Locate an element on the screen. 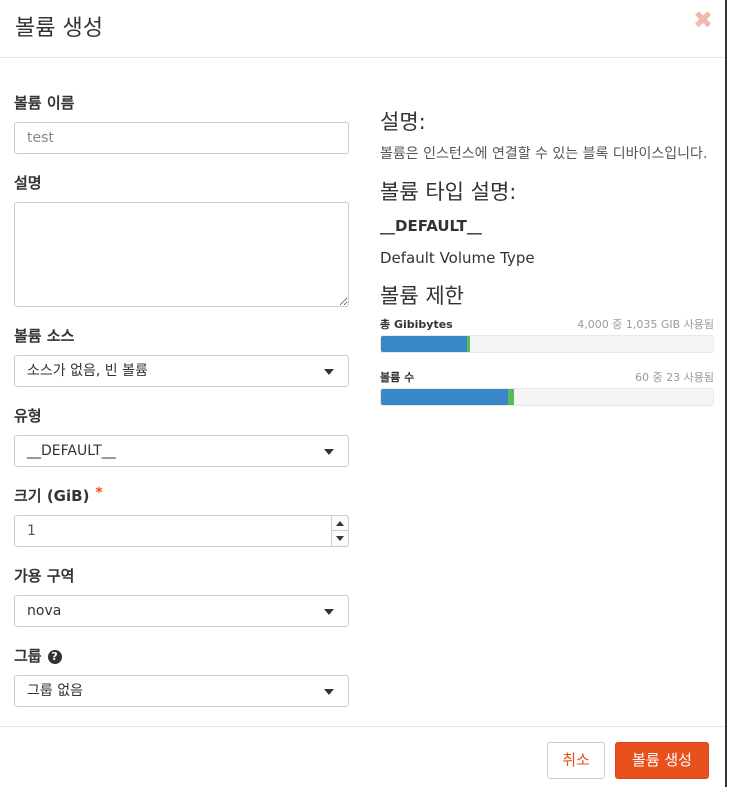 The height and width of the screenshot is (787, 730). group-select: 그룹 없음 is located at coordinates (181, 691).